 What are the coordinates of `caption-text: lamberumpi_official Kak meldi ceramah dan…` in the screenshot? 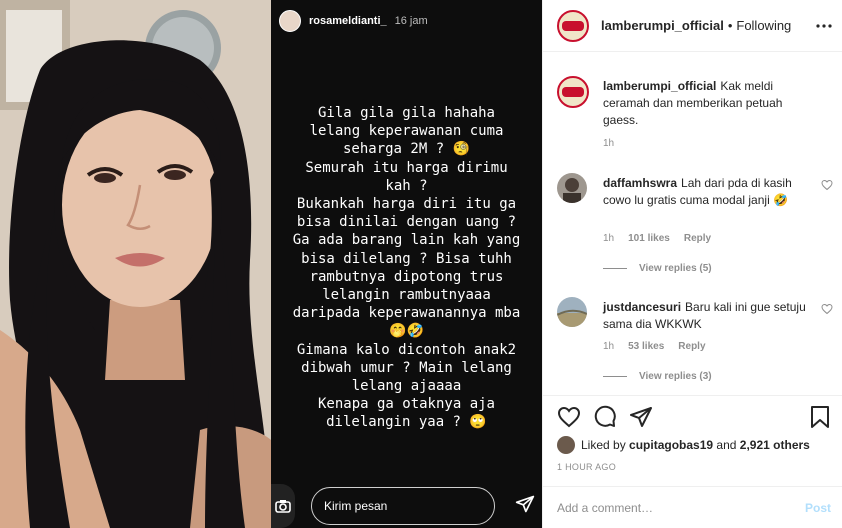 It's located at (708, 103).